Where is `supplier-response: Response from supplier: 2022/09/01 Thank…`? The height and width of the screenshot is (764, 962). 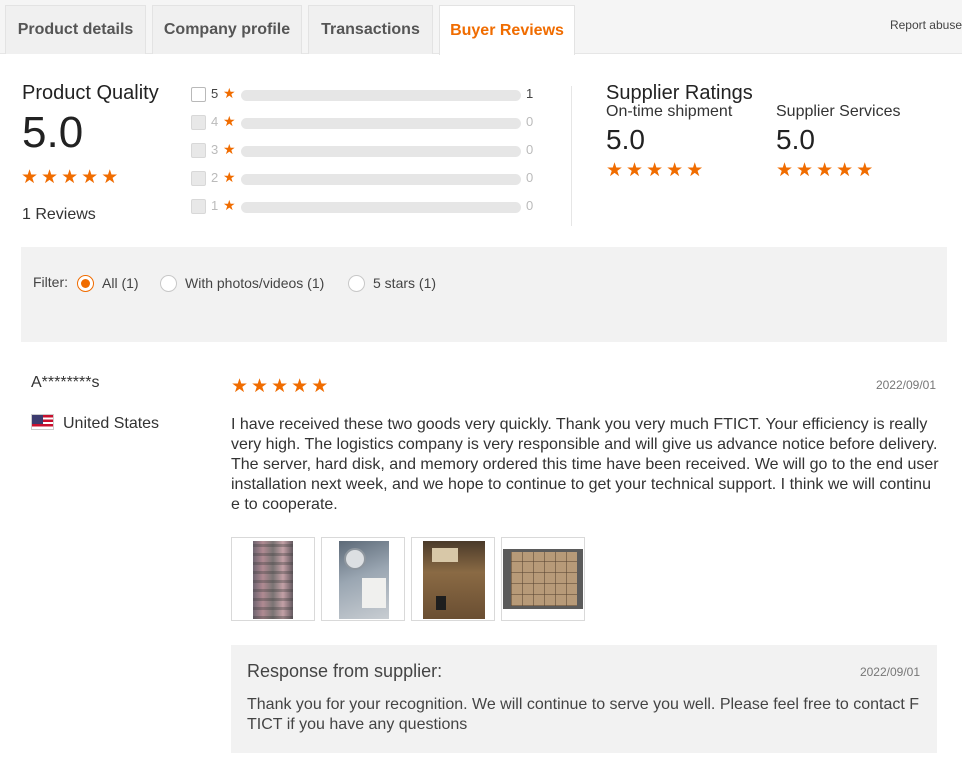 supplier-response: Response from supplier: 2022/09/01 Thank… is located at coordinates (584, 699).